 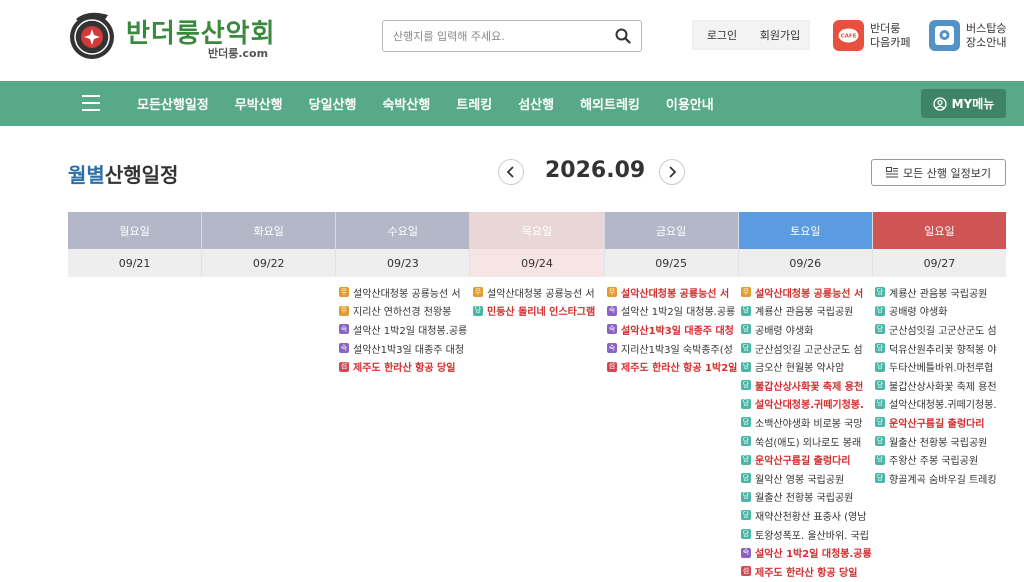 I want to click on day-date: 09/27, so click(x=939, y=263).